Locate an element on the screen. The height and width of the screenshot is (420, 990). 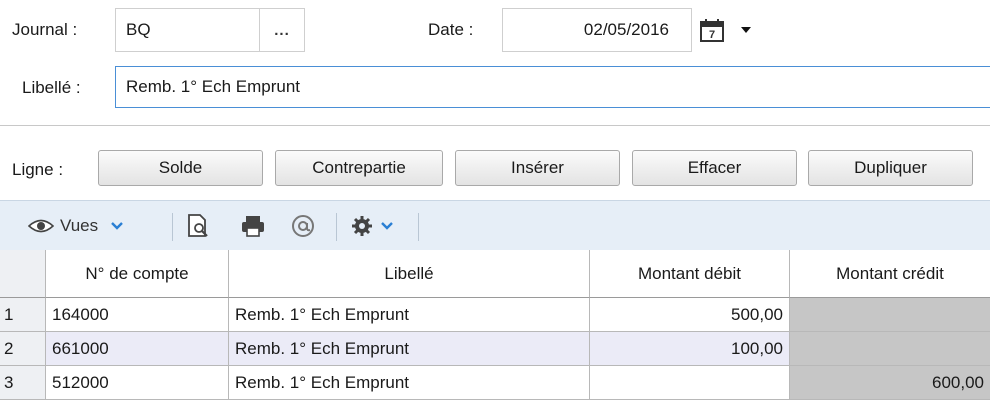
date-field: 02/05/2016 is located at coordinates (597, 30).